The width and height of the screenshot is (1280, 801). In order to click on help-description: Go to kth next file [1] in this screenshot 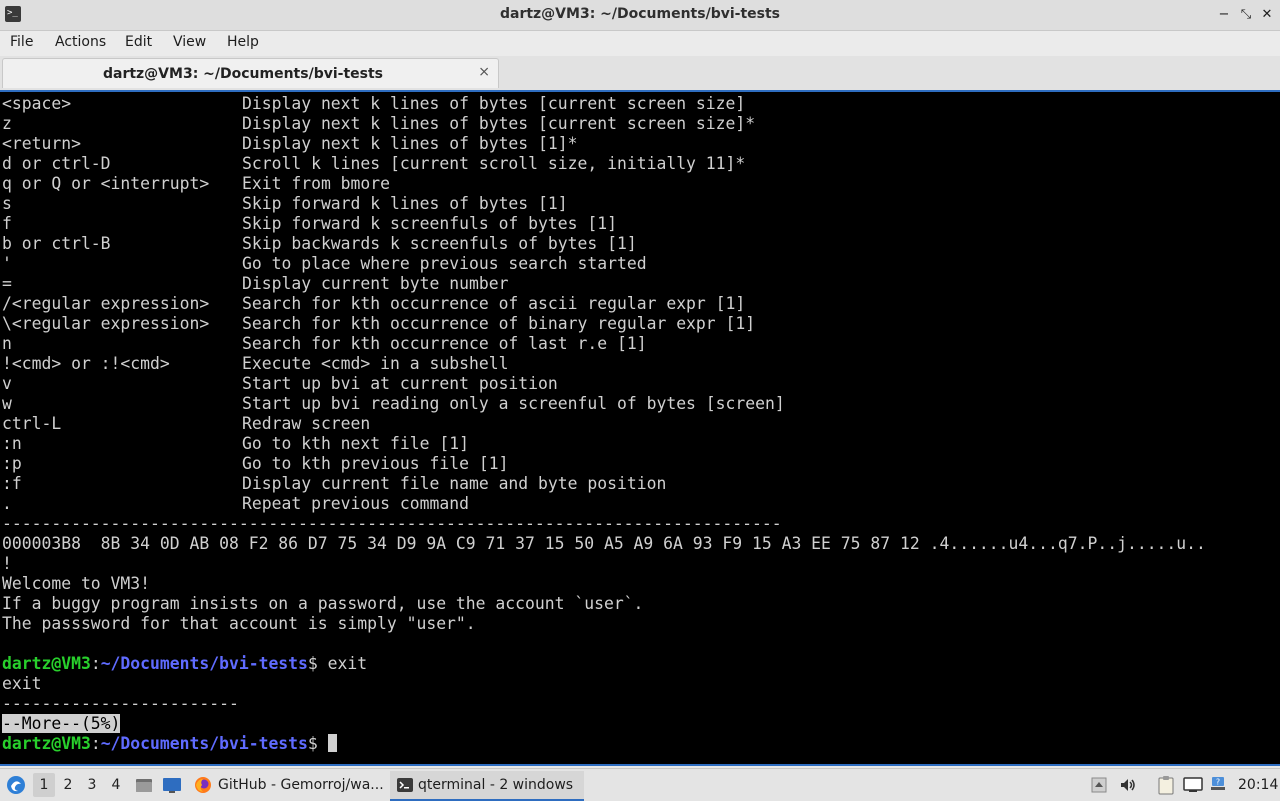, I will do `click(355, 443)`.